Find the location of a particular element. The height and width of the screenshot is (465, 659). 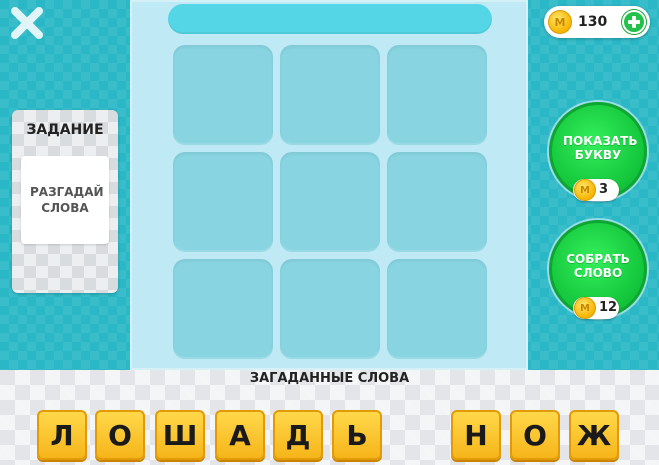

task-panel: ЗАДАНИЕ РАЗГАДАЙ СЛОВА is located at coordinates (65, 201).